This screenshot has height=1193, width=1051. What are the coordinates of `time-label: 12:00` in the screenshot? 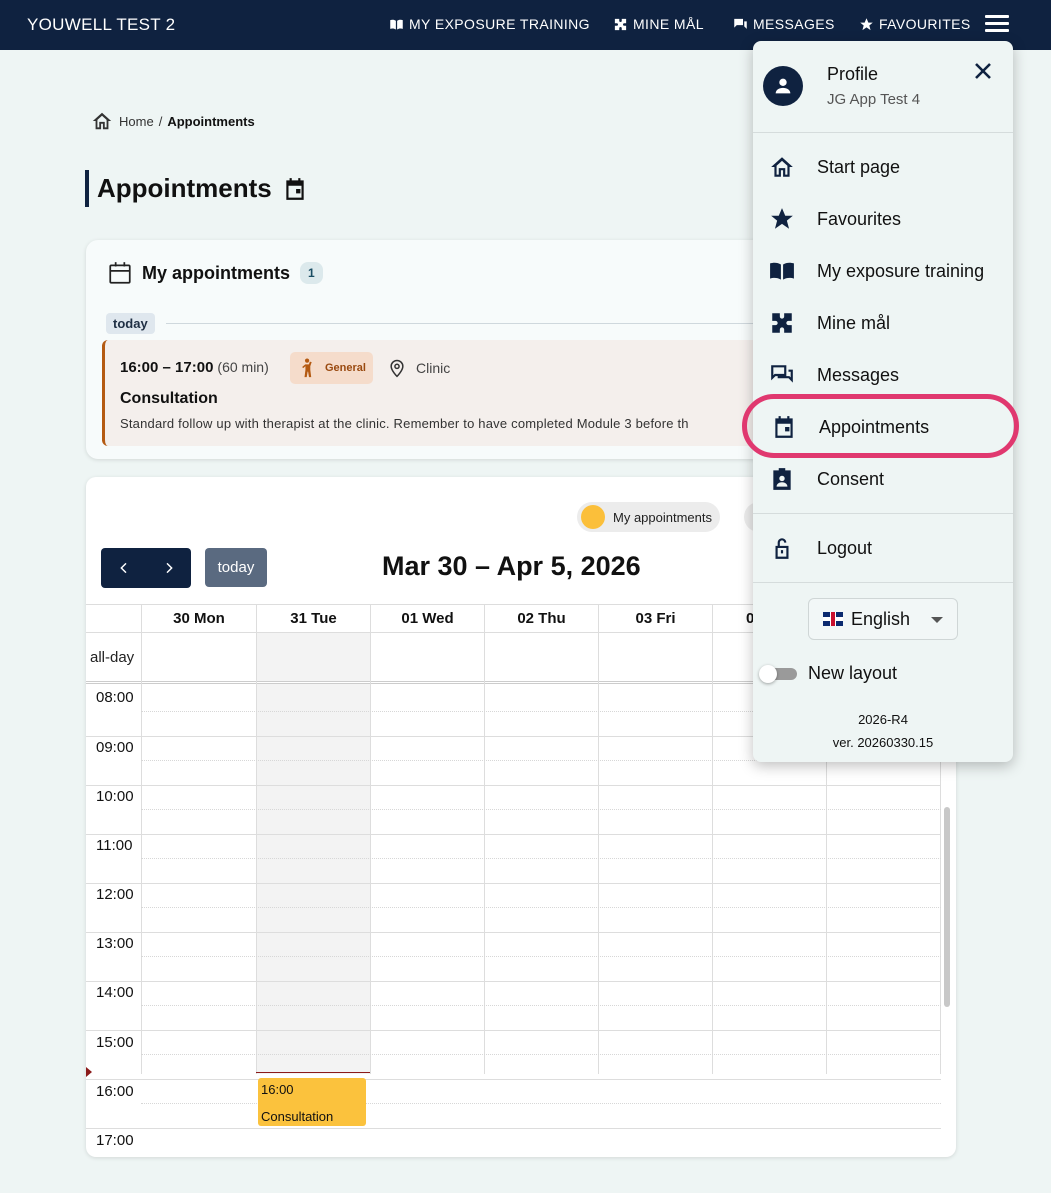 It's located at (115, 894).